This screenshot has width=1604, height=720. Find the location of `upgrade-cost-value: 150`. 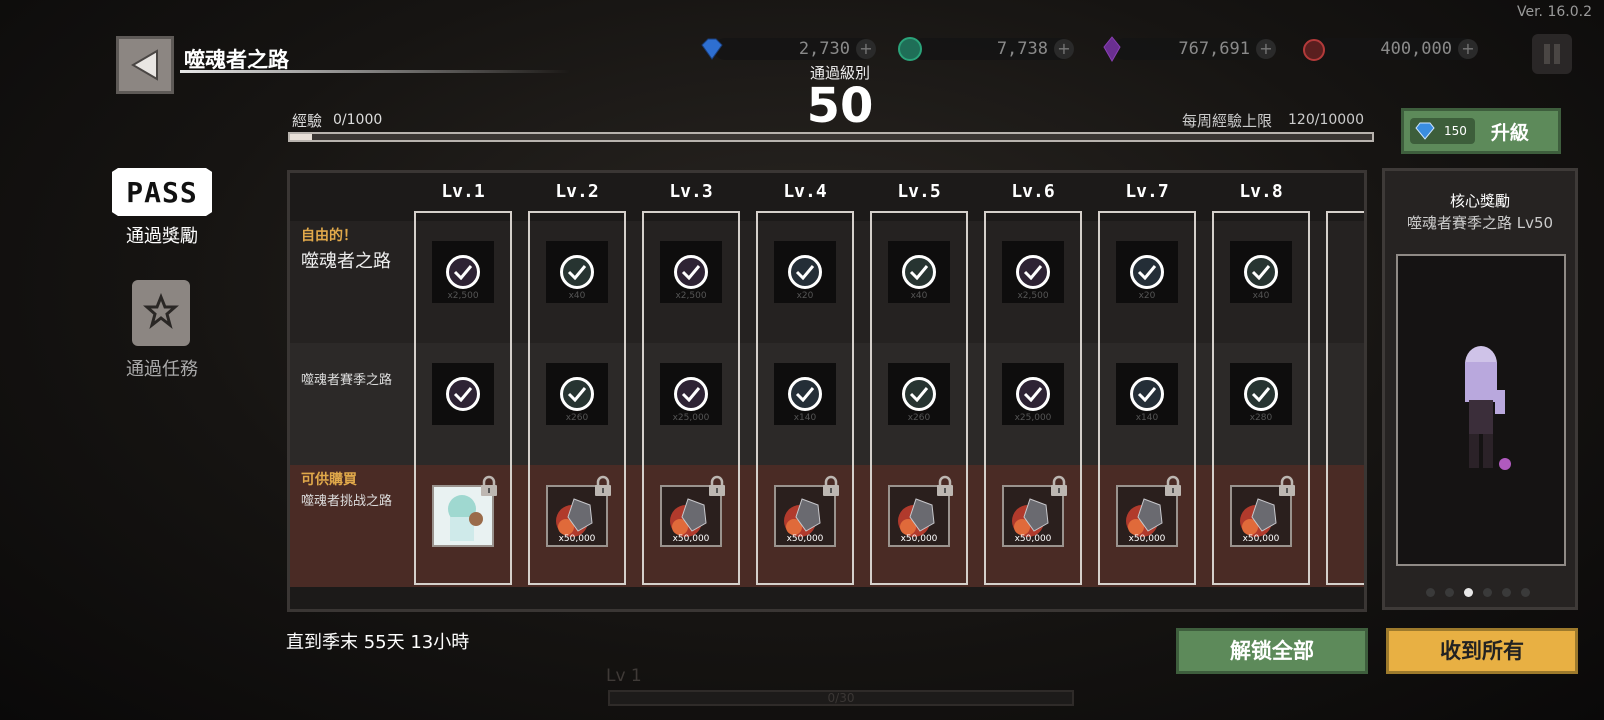

upgrade-cost-value: 150 is located at coordinates (1455, 131).